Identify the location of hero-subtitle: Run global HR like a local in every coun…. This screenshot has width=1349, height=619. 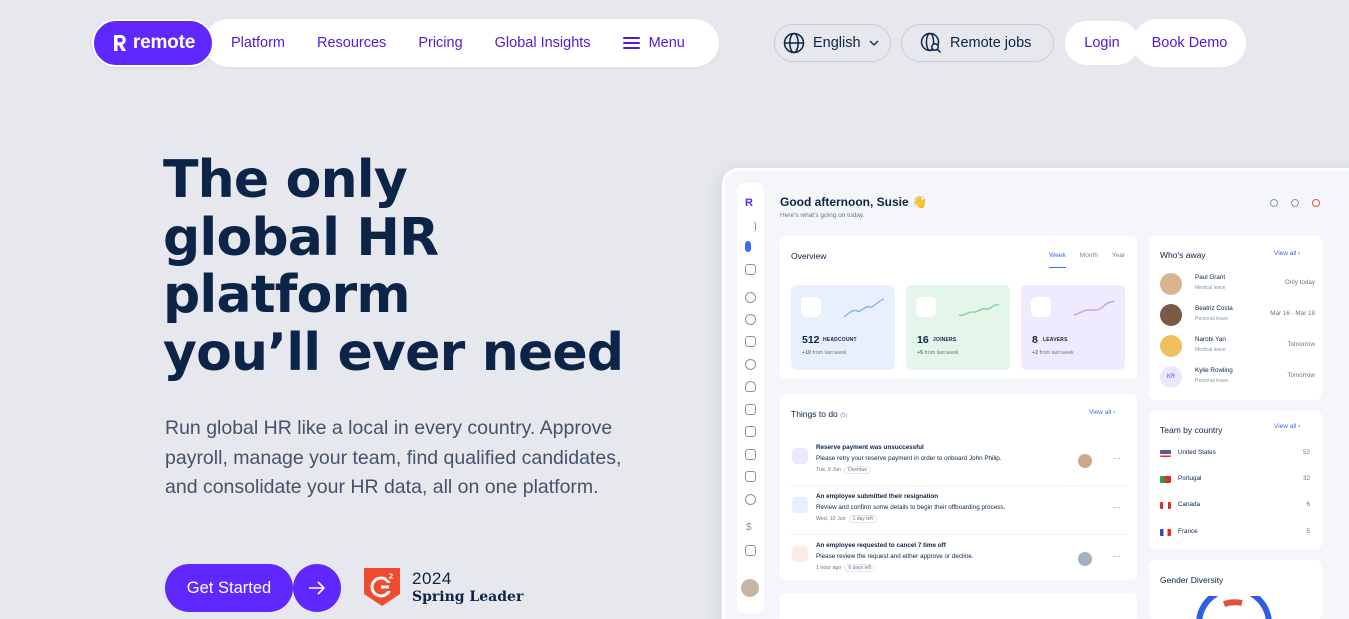
(393, 457).